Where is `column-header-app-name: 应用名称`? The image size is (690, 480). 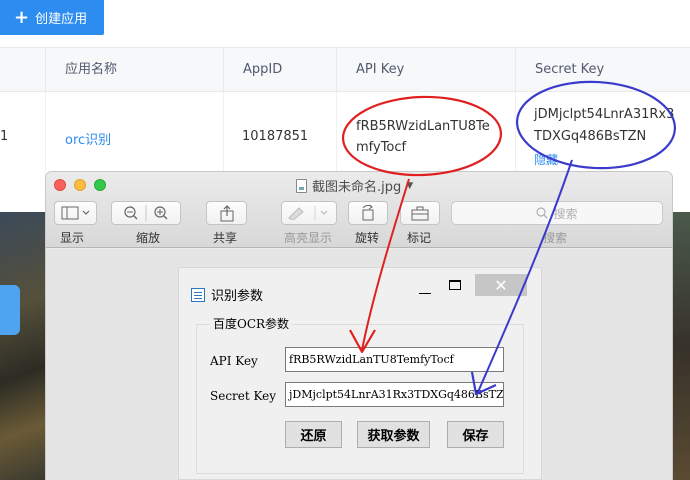 column-header-app-name: 应用名称 is located at coordinates (134, 70).